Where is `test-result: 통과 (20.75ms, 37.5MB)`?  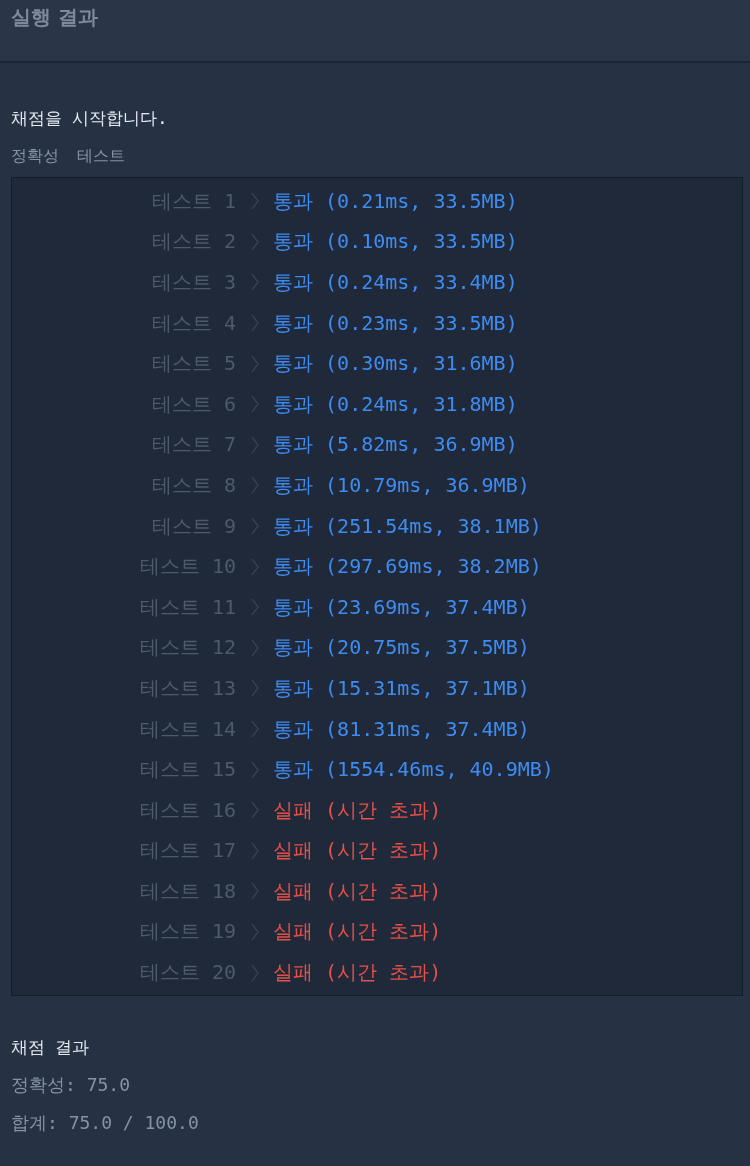
test-result: 통과 (20.75ms, 37.5MB) is located at coordinates (402, 648).